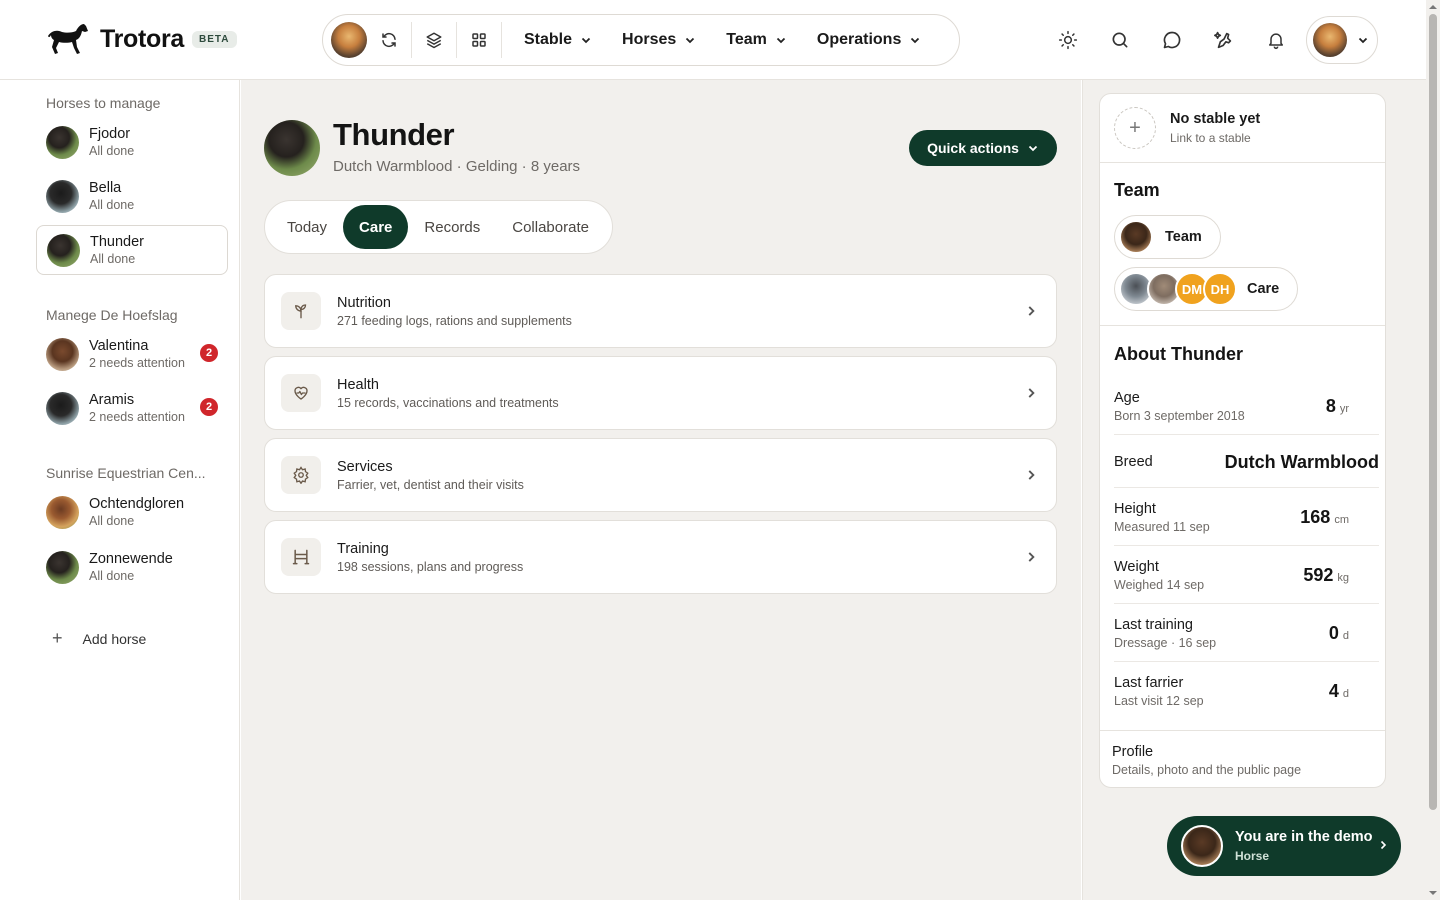 This screenshot has height=900, width=1440. I want to click on demo-banner: You are in the demo Horse, so click(1284, 846).